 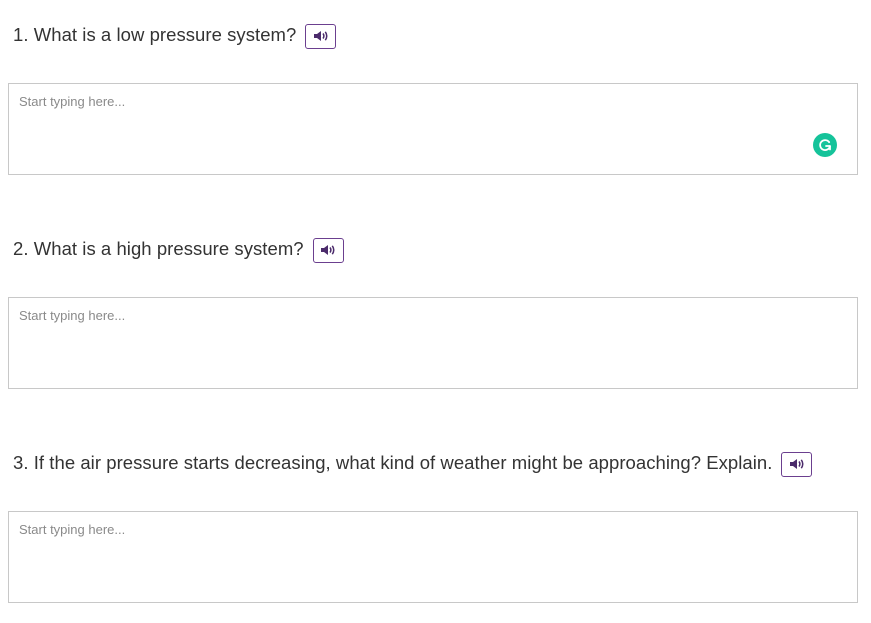 I want to click on question-1-answer-input, so click(x=433, y=129).